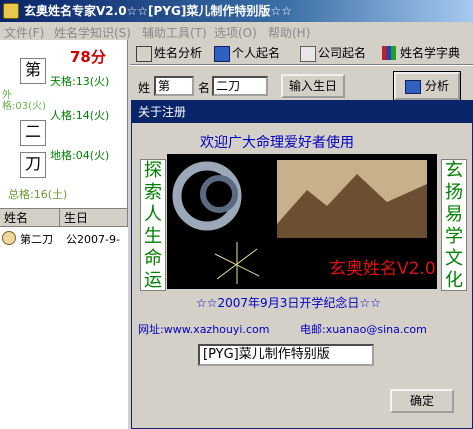  What do you see at coordinates (308, 54) in the screenshot?
I see `company-icon` at bounding box center [308, 54].